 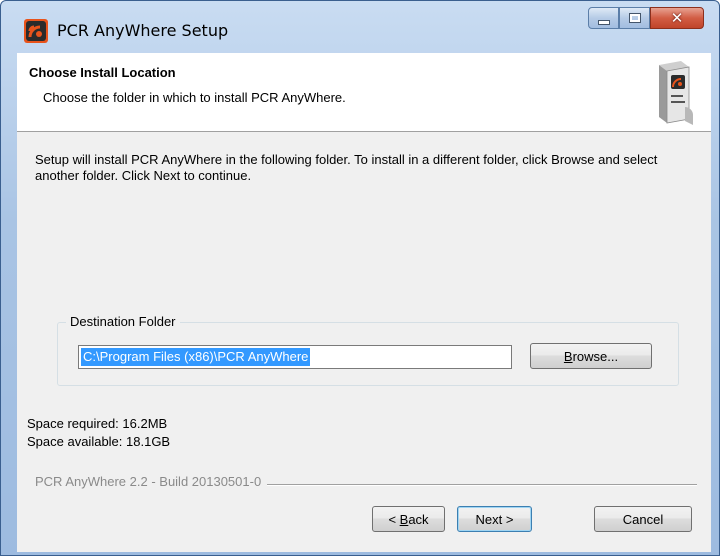 What do you see at coordinates (674, 92) in the screenshot?
I see `product-box-icon` at bounding box center [674, 92].